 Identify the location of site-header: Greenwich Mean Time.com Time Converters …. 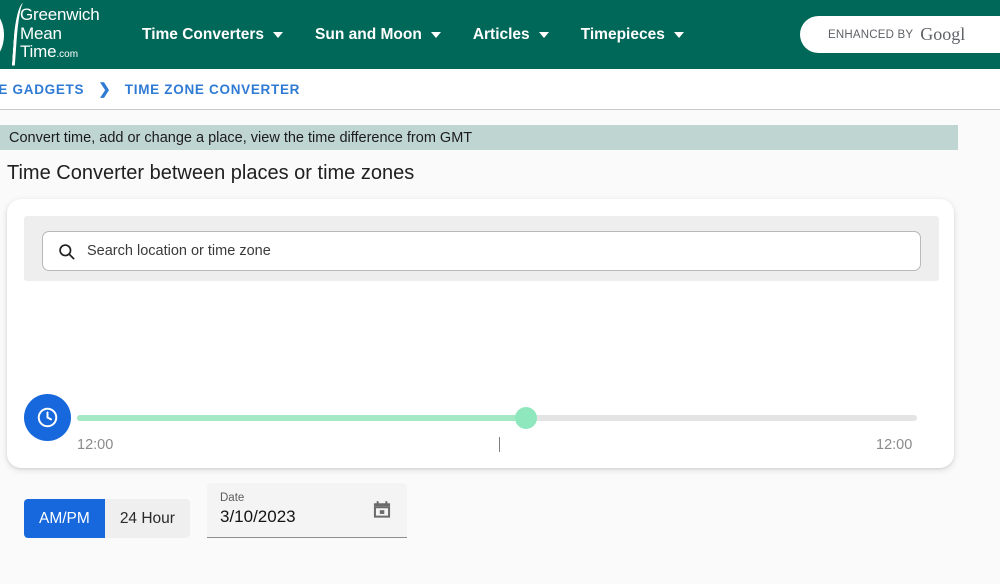
(500, 34).